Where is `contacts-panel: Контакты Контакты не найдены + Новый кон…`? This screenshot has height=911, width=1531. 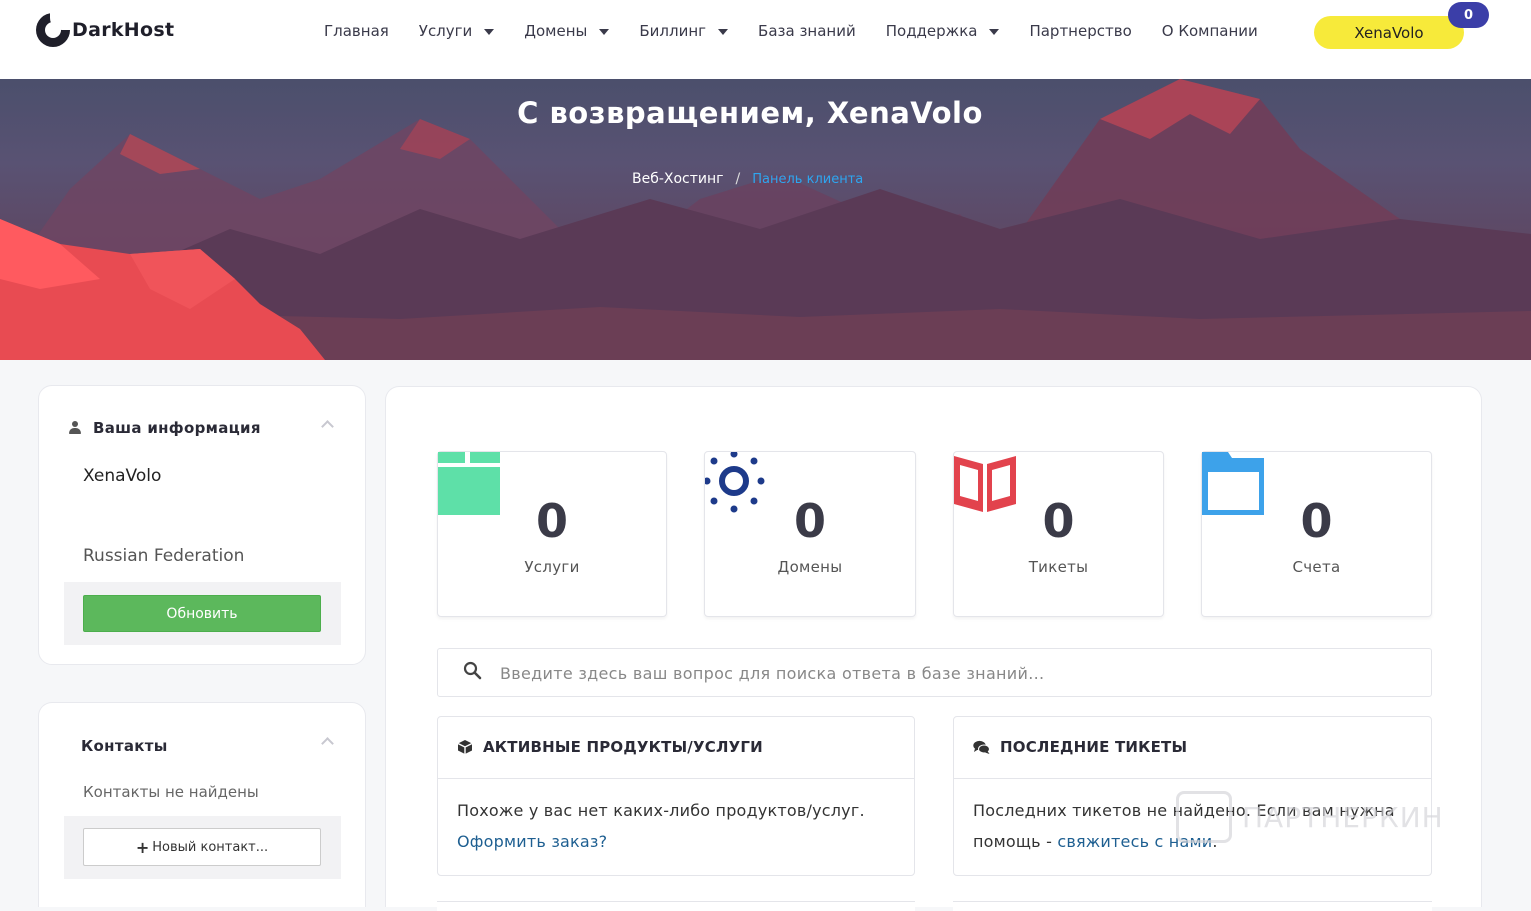 contacts-panel: Контакты Контакты не найдены + Новый кон… is located at coordinates (202, 804).